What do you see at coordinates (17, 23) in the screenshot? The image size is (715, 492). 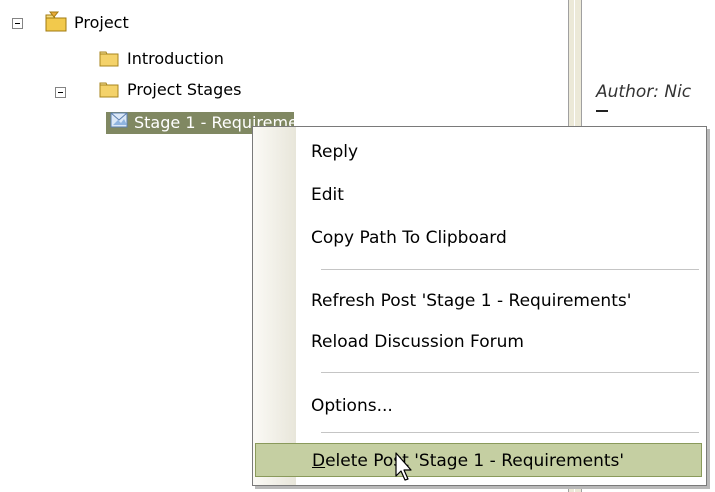 I see `collapse-project-toggle` at bounding box center [17, 23].